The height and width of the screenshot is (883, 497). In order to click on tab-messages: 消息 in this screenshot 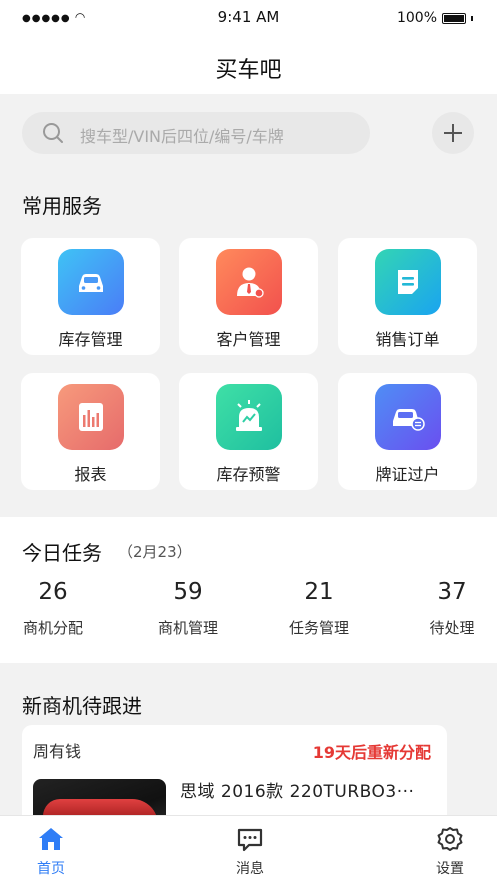, I will do `click(250, 852)`.